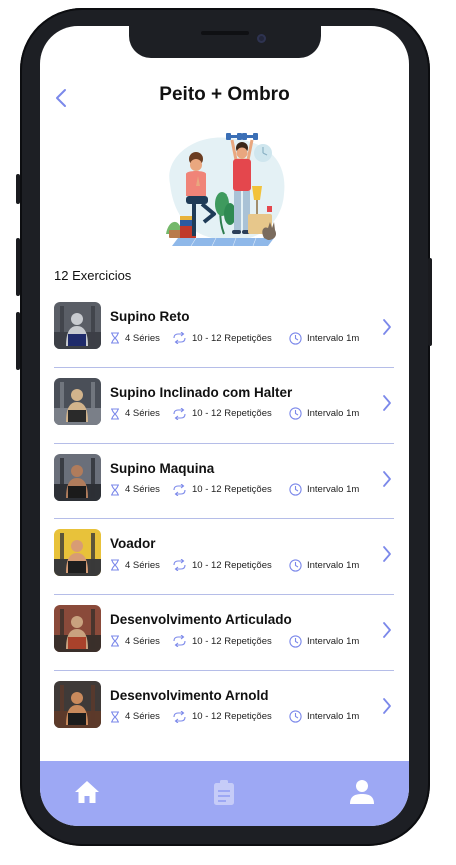  I want to click on exercise-count: 12 Exercicios, so click(93, 275).